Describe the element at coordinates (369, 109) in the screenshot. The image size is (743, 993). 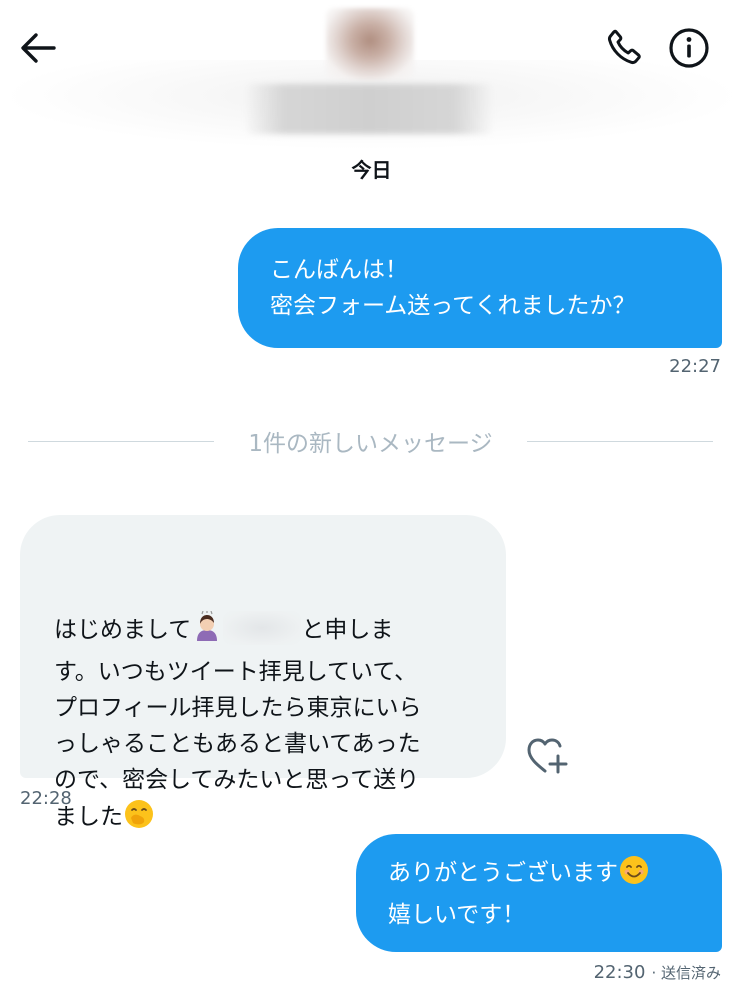
I see `contact-name-redacted` at that location.